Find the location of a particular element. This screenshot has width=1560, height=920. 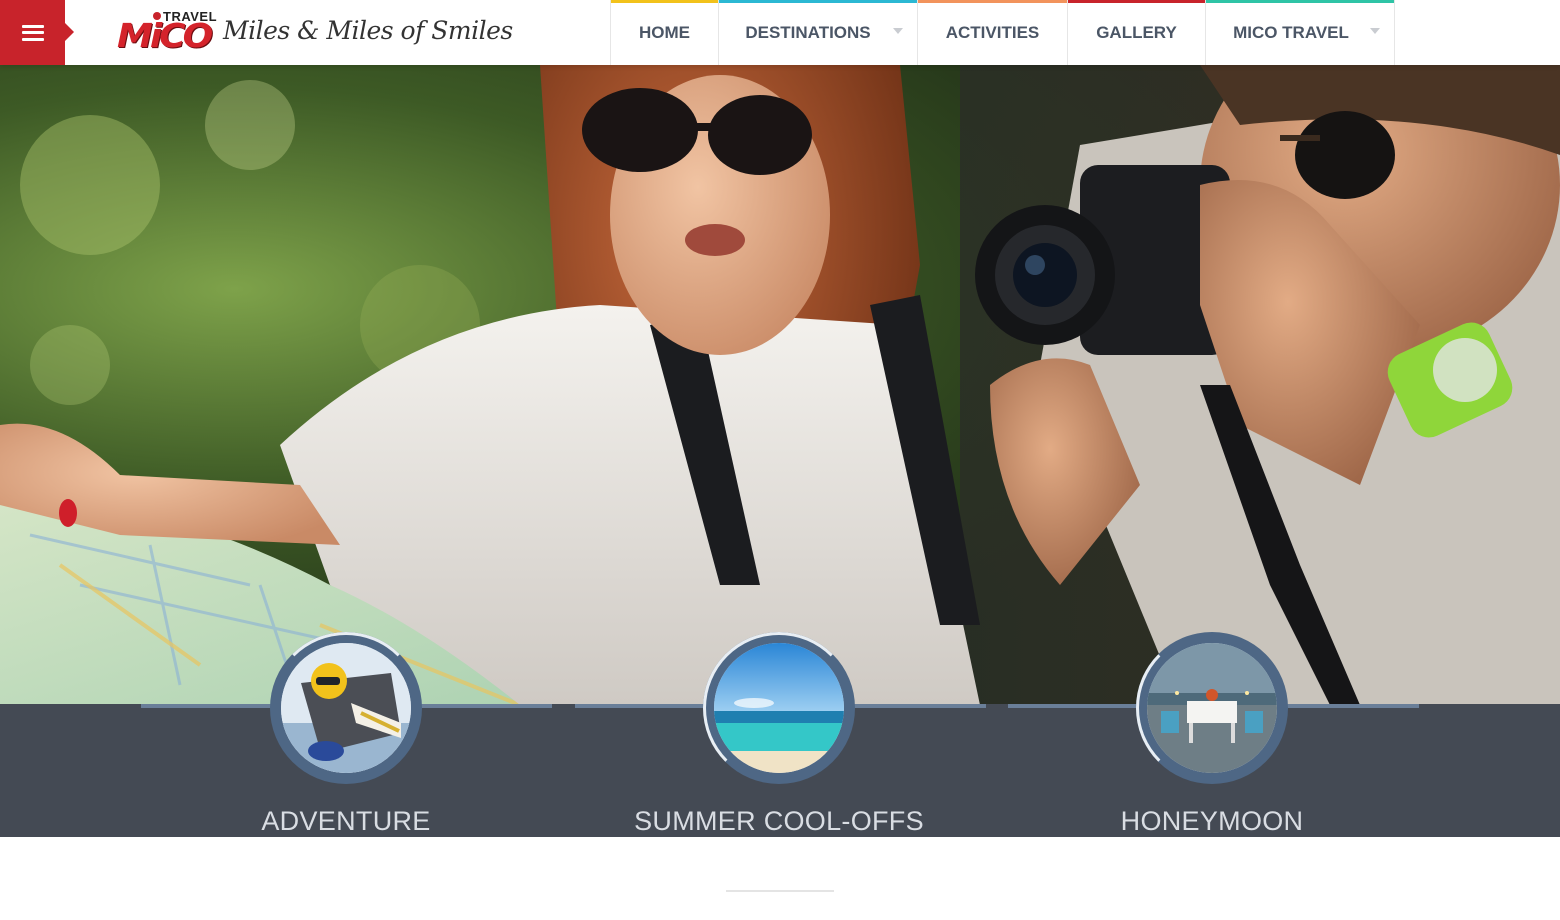

site-logo: TRAVEL MiCO Miles & Miles of Smiles is located at coordinates (314, 32).